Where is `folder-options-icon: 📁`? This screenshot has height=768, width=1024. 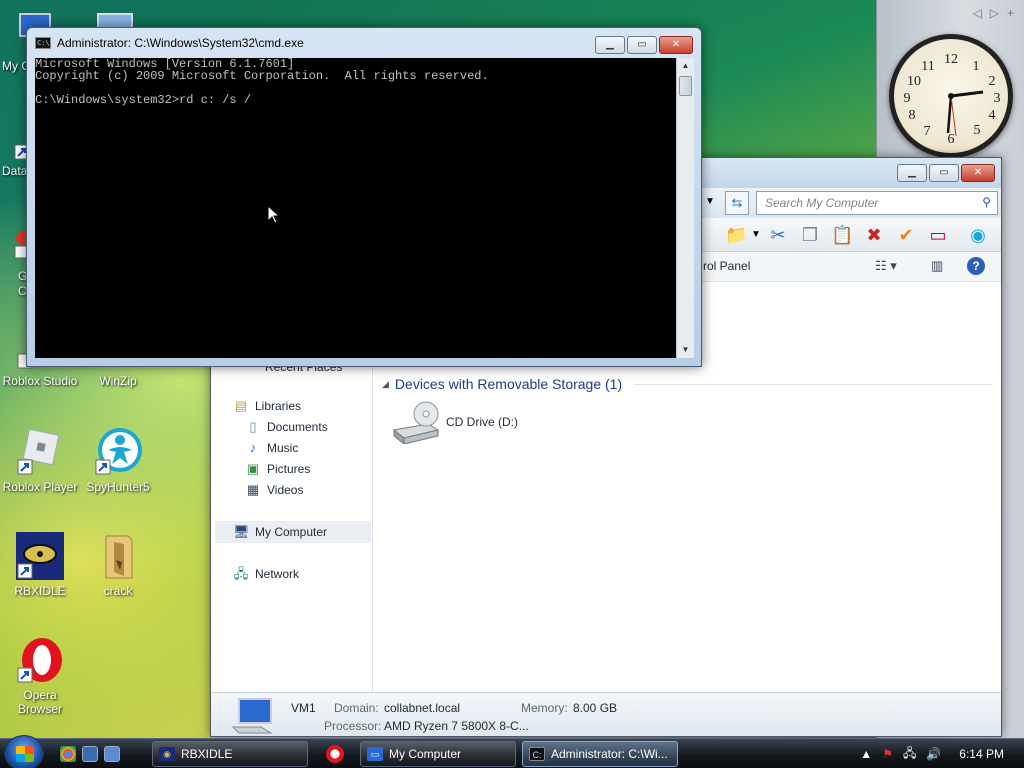
folder-options-icon: 📁 is located at coordinates (736, 235).